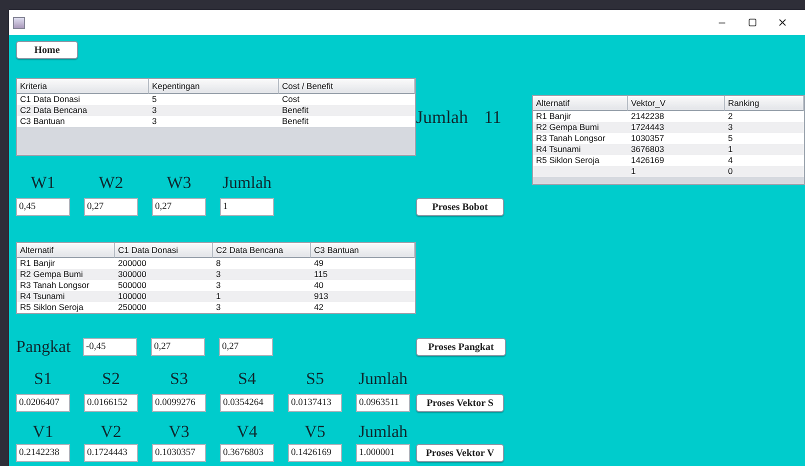 The image size is (805, 466). Describe the element at coordinates (782, 22) in the screenshot. I see `close-icon` at that location.